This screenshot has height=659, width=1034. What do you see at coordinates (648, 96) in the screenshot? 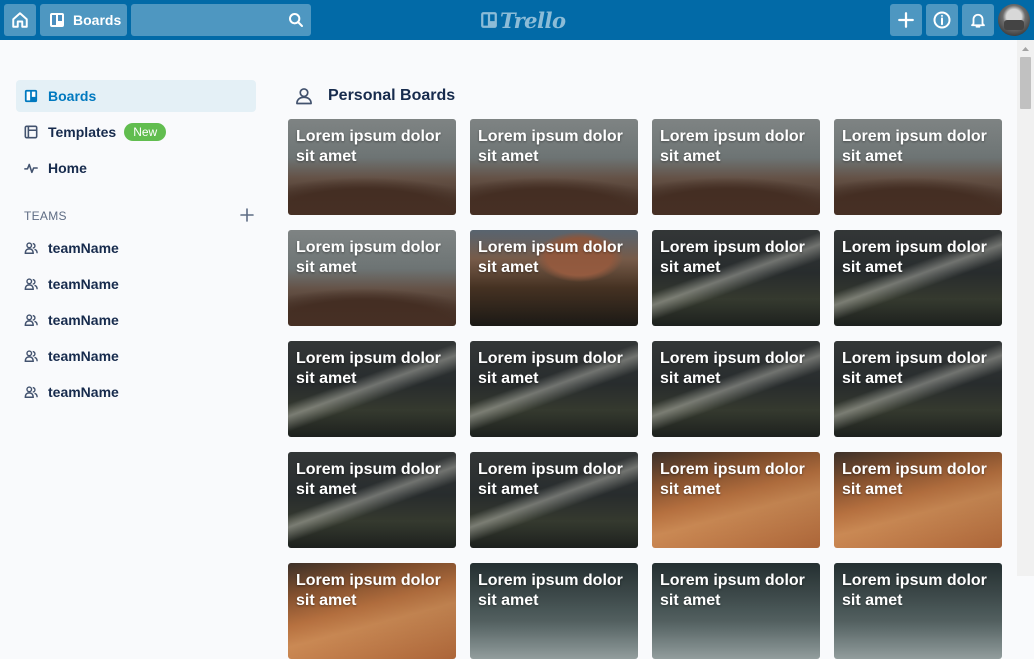
I see `personal-boards-header: Personal Boards` at bounding box center [648, 96].